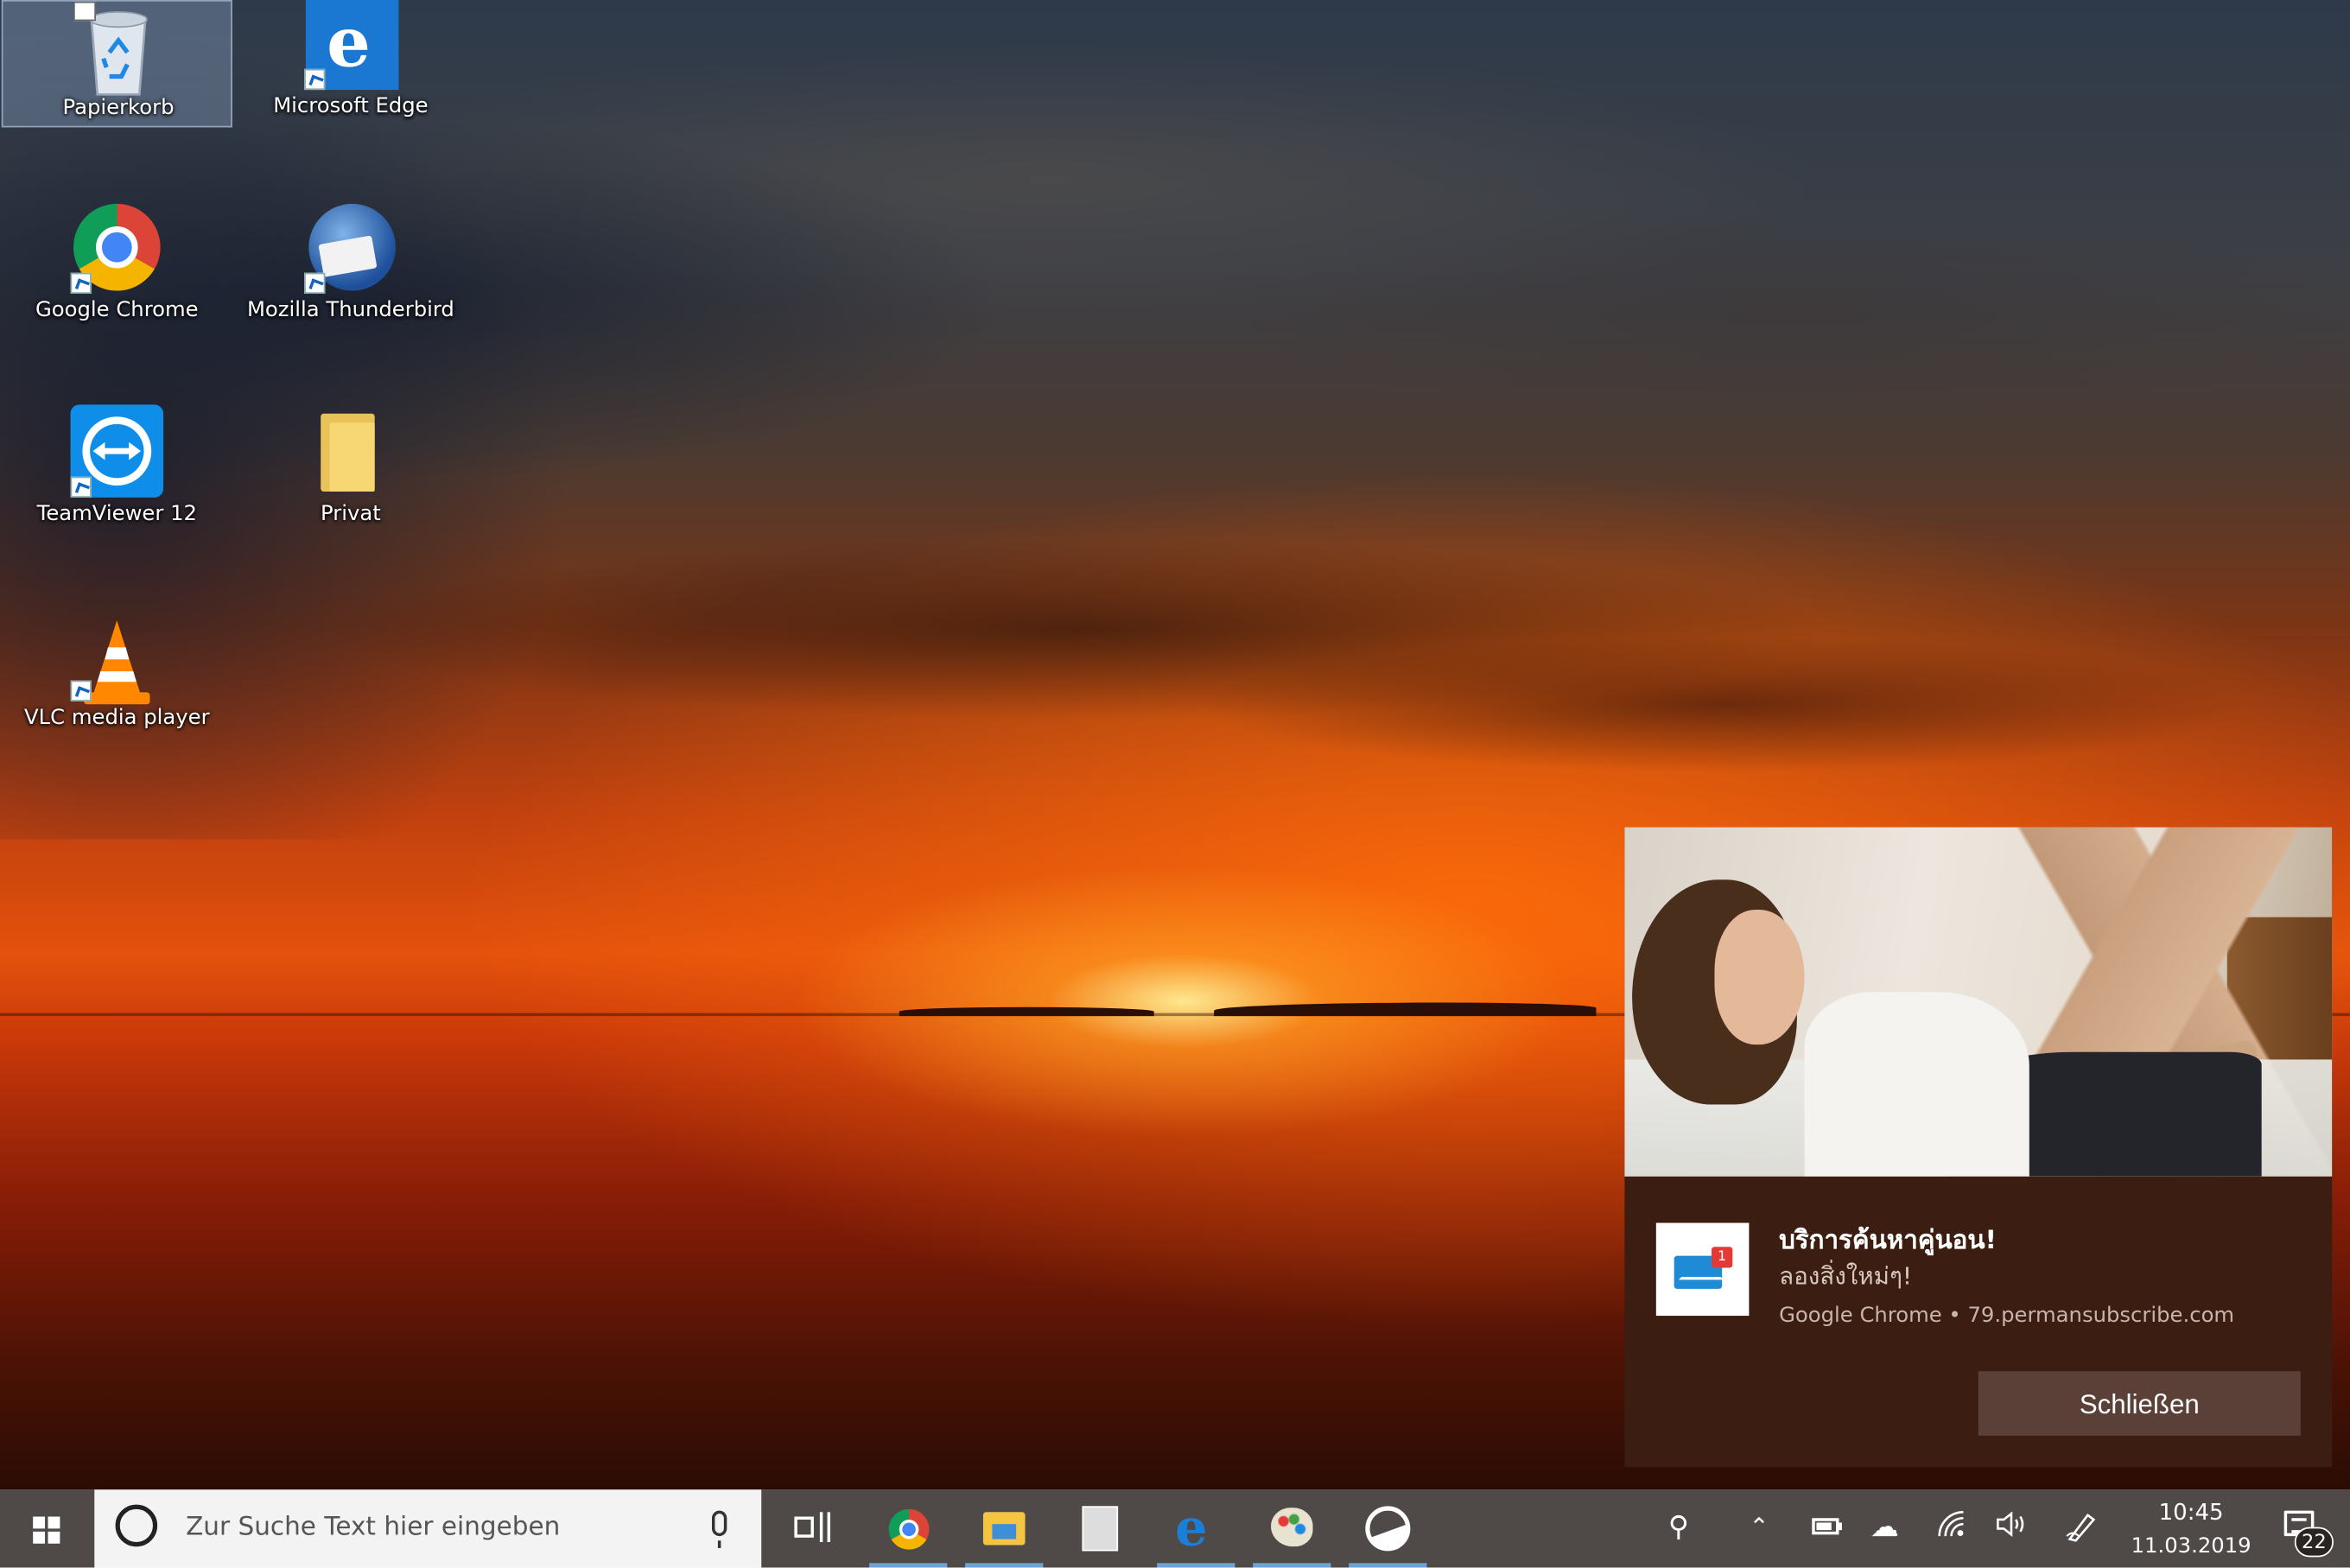  I want to click on notification-app-icon: 1, so click(1702, 1269).